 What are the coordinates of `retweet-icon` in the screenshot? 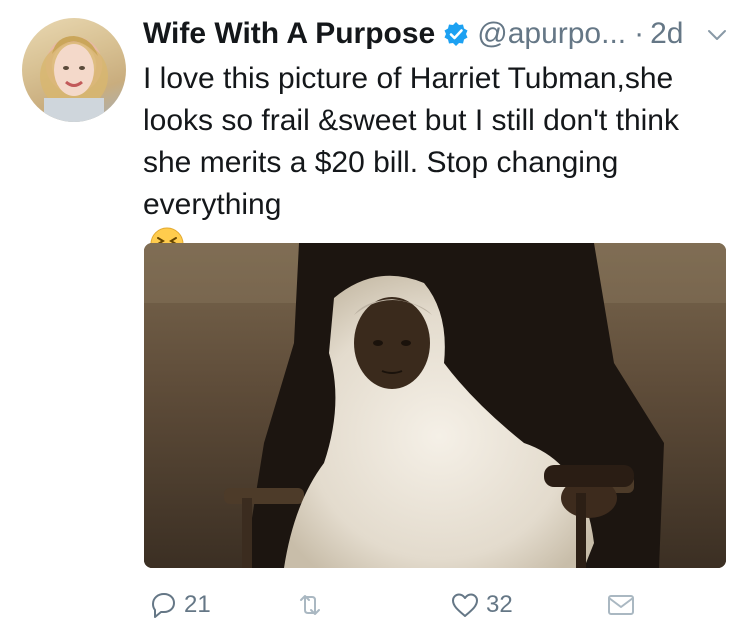 It's located at (310, 605).